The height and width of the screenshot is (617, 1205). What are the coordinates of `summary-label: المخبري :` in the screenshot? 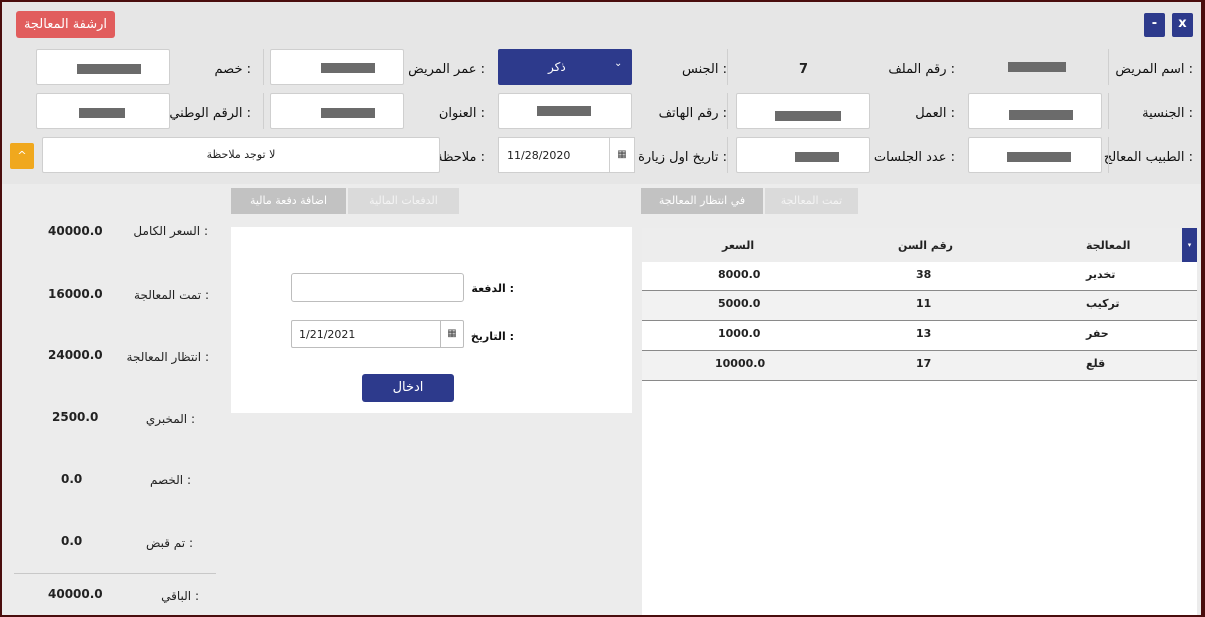 It's located at (170, 419).